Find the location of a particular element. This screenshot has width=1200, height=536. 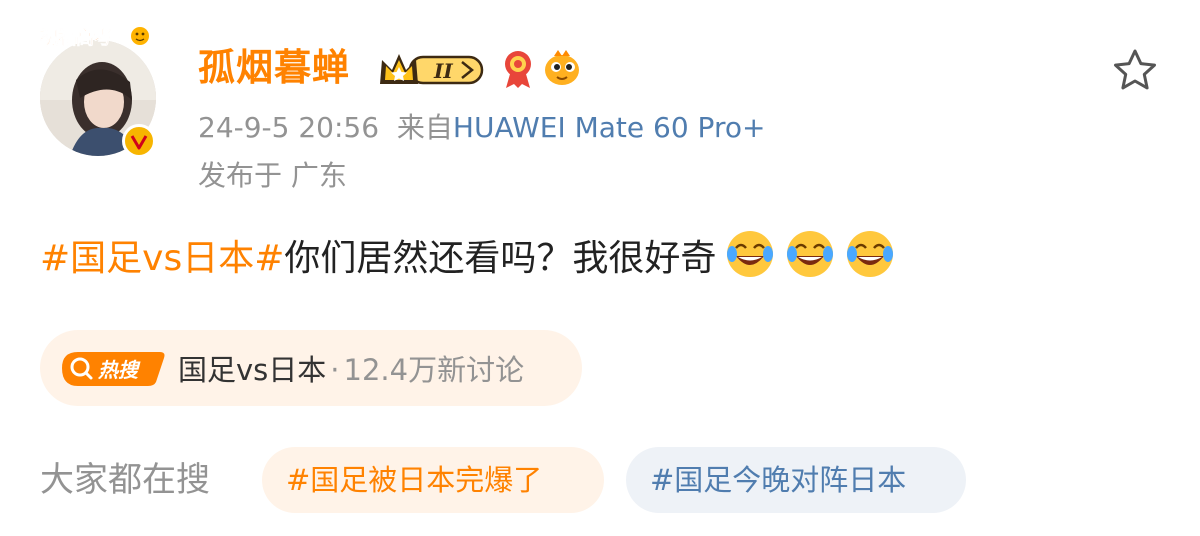

star-icon is located at coordinates (1135, 71).